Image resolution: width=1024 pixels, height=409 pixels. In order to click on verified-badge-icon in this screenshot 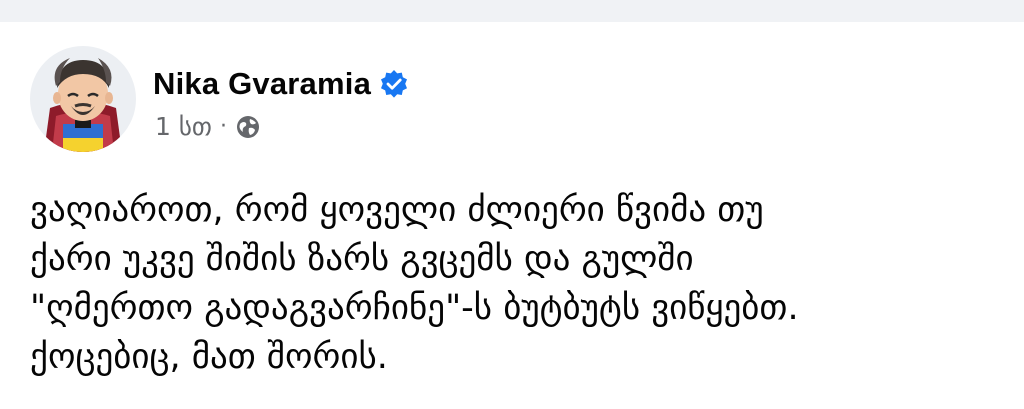, I will do `click(394, 84)`.